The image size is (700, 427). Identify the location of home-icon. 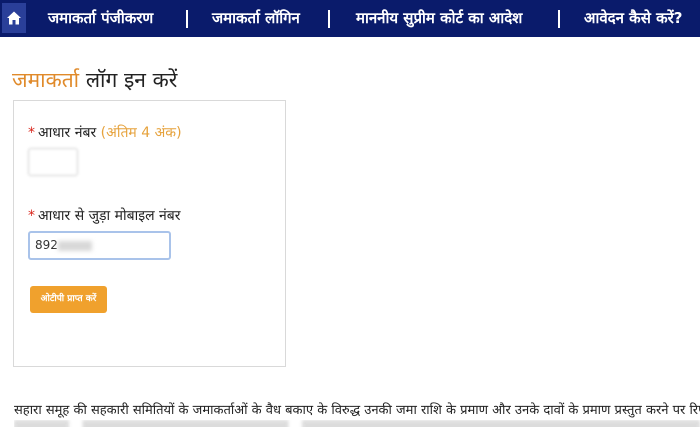
(14, 18).